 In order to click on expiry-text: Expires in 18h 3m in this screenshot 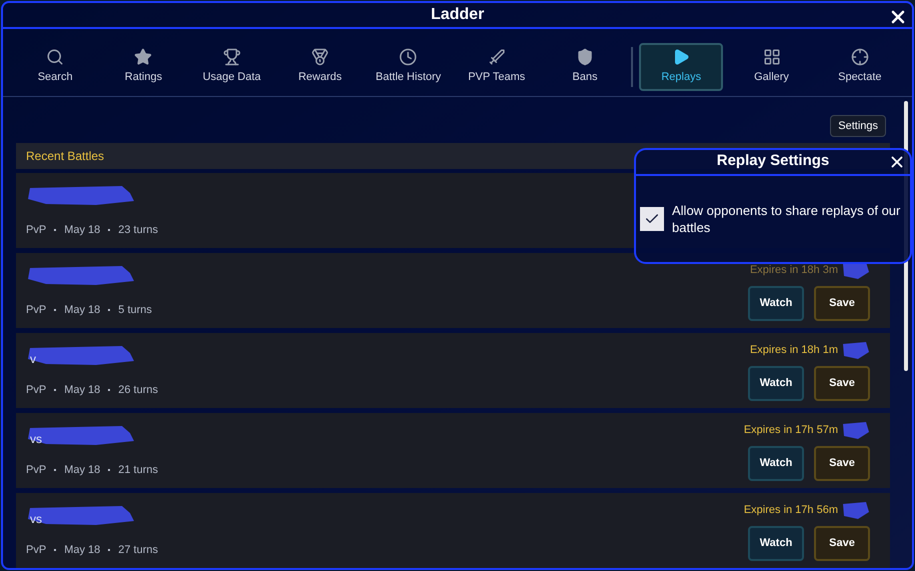, I will do `click(794, 270)`.